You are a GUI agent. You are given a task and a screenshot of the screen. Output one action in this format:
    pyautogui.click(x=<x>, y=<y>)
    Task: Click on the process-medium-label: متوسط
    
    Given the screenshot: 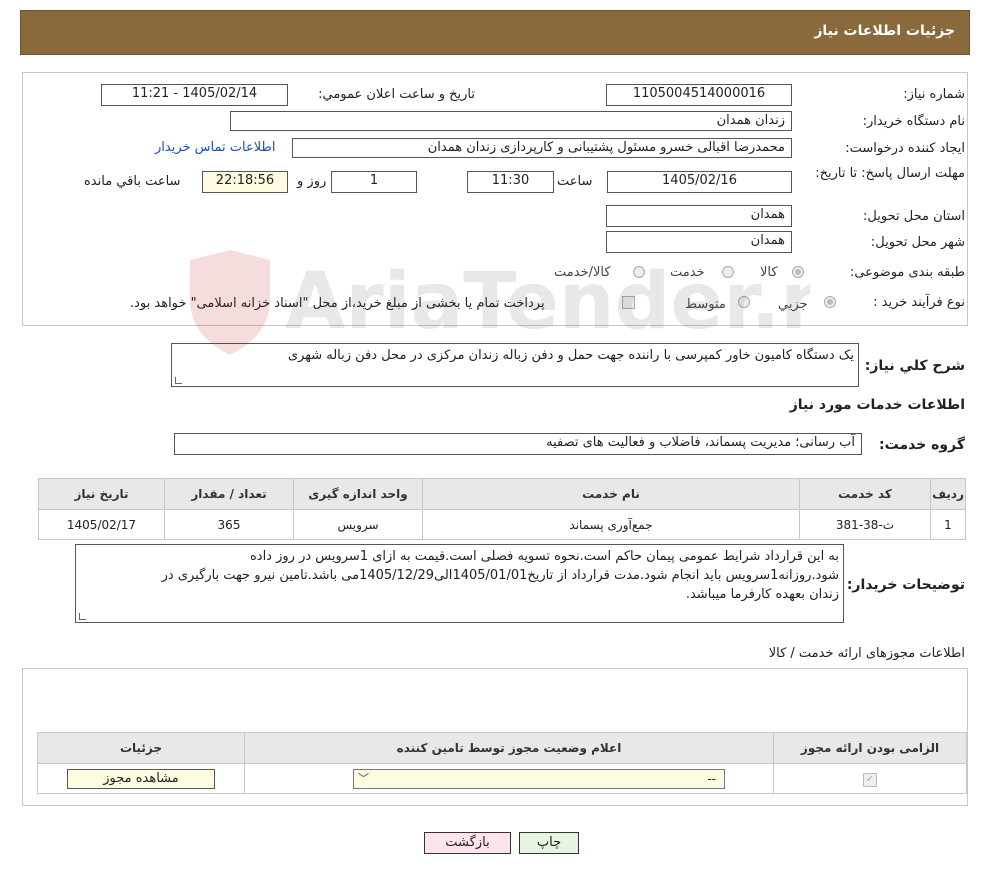 What is the action you would take?
    pyautogui.click(x=705, y=304)
    